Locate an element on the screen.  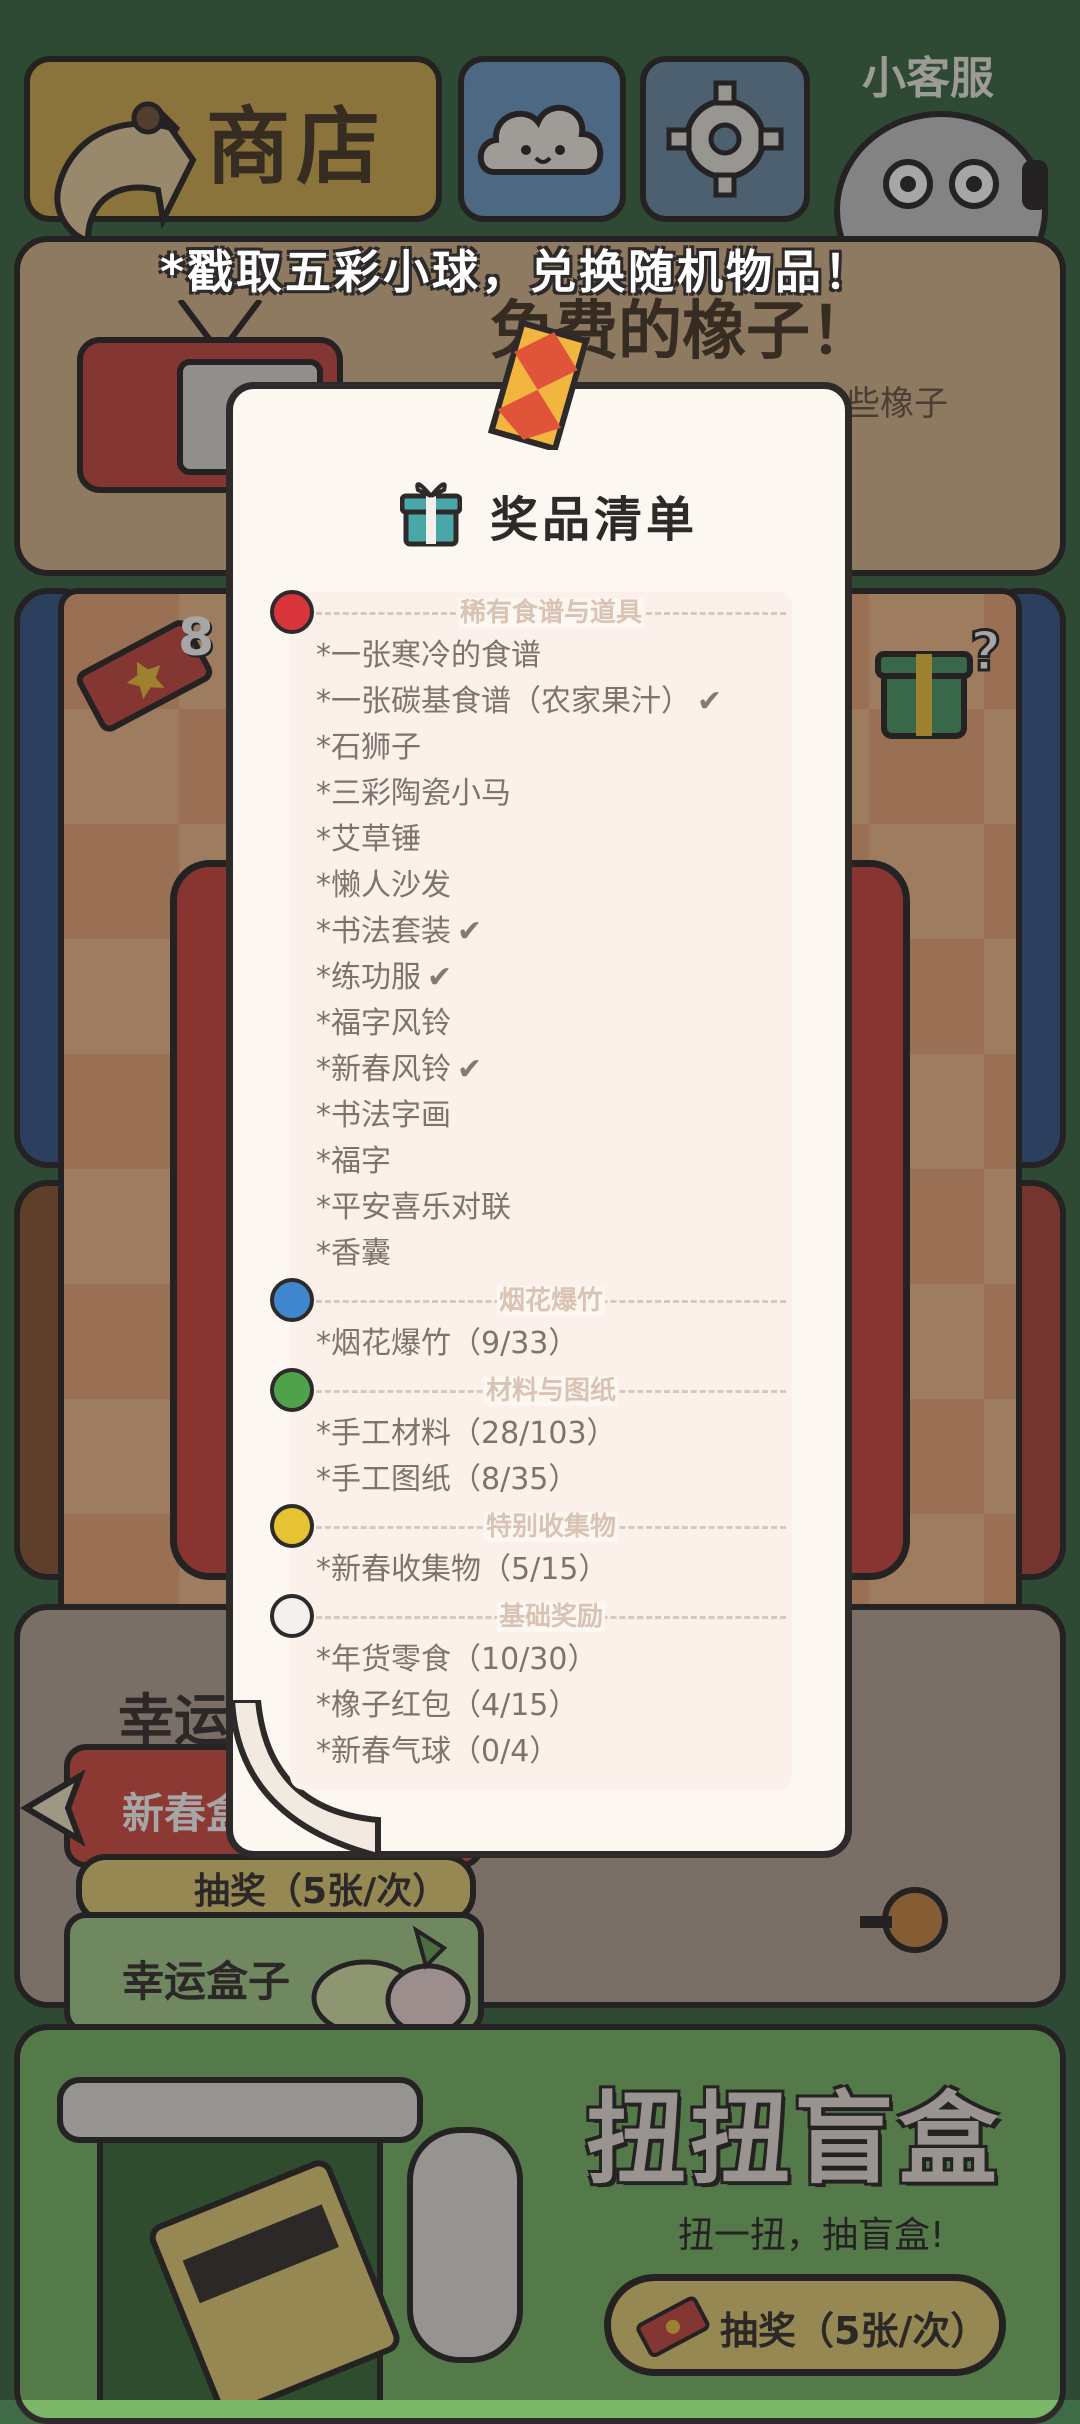
category-header: 稀有食谱与道具 is located at coordinates (551, 612).